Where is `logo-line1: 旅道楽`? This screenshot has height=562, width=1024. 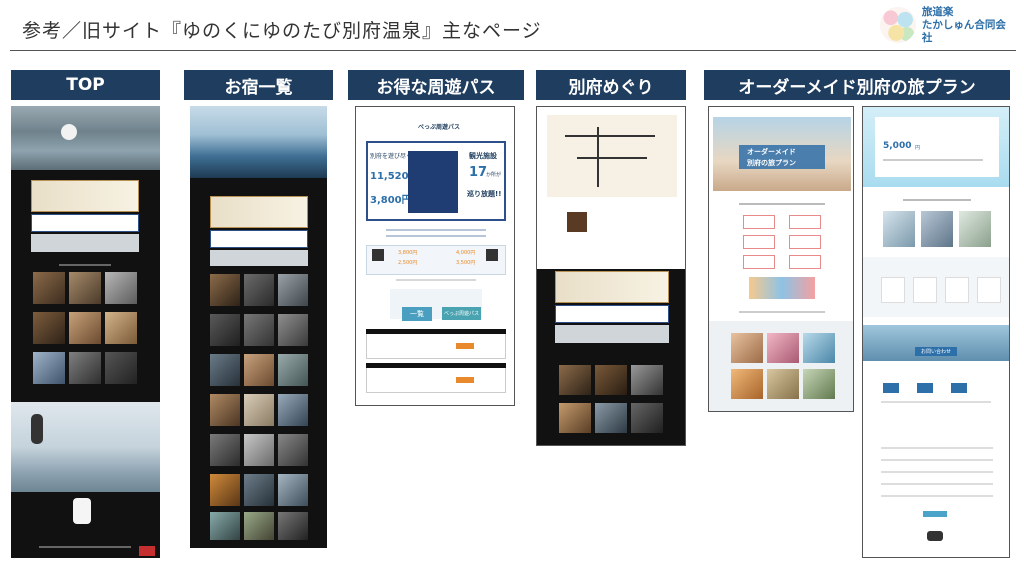 logo-line1: 旅道楽 is located at coordinates (937, 11).